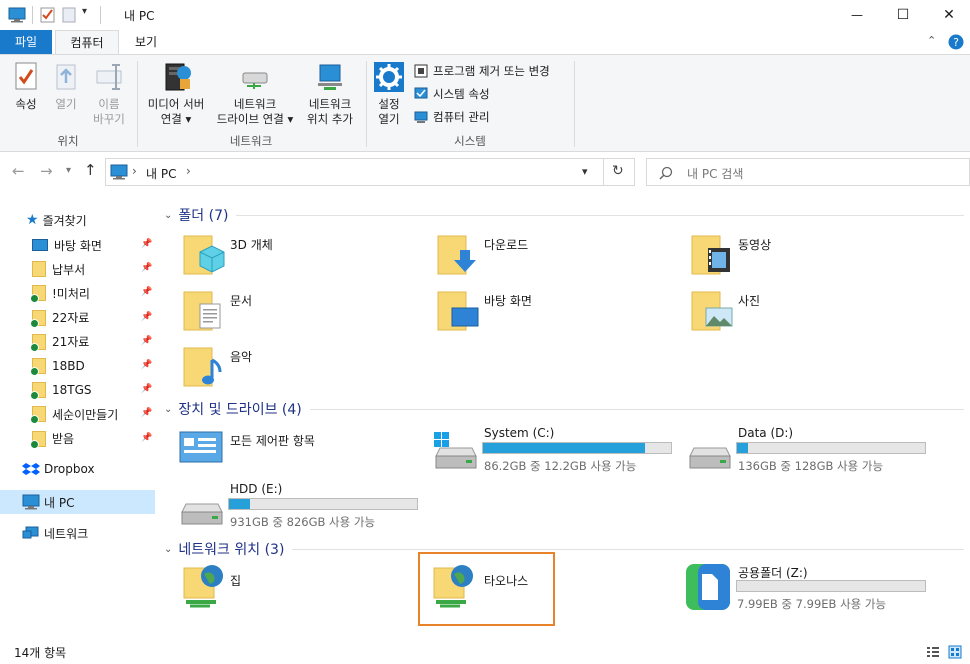  I want to click on sidebar-item: 18BD 📌, so click(77, 366).